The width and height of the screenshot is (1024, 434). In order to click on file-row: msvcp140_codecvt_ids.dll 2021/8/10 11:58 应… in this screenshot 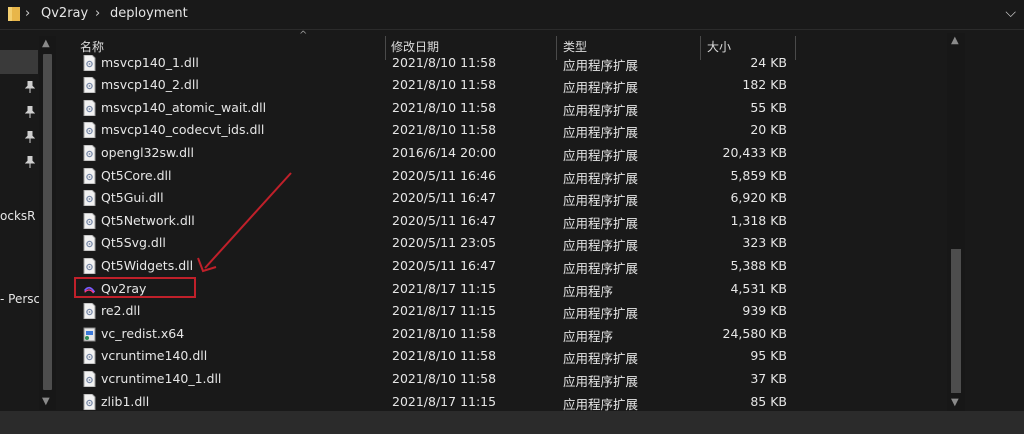, I will do `click(439, 130)`.